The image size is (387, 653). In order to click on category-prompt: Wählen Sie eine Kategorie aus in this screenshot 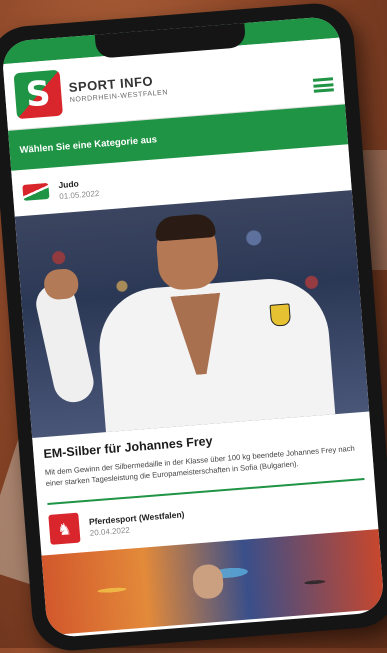, I will do `click(88, 144)`.